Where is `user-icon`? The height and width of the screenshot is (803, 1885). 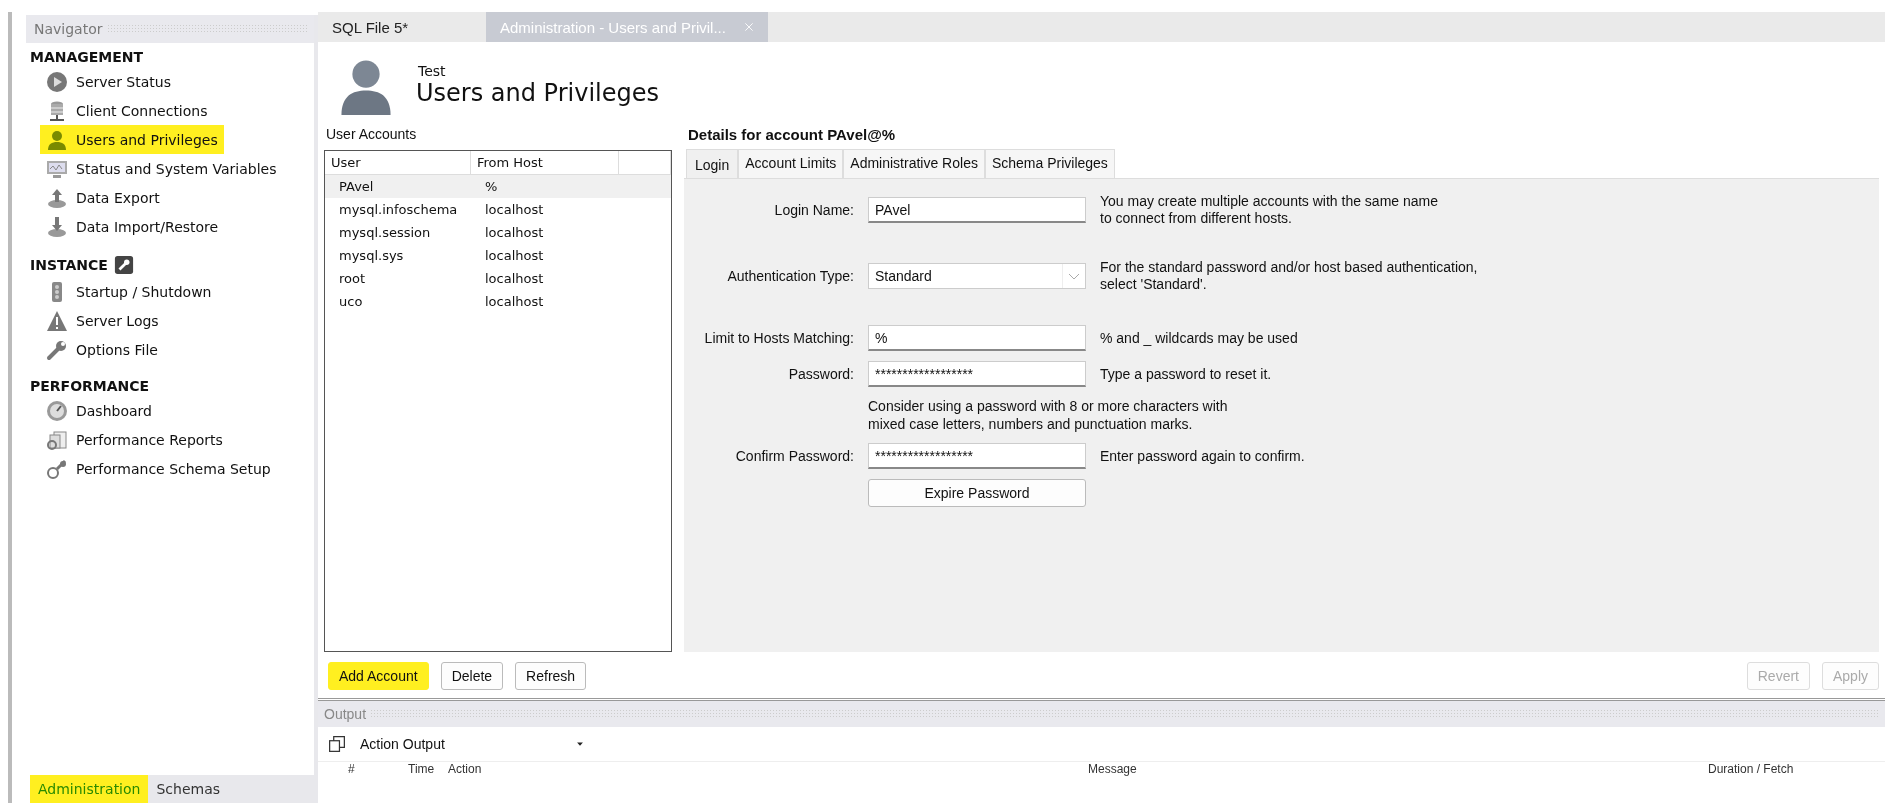
user-icon is located at coordinates (57, 139).